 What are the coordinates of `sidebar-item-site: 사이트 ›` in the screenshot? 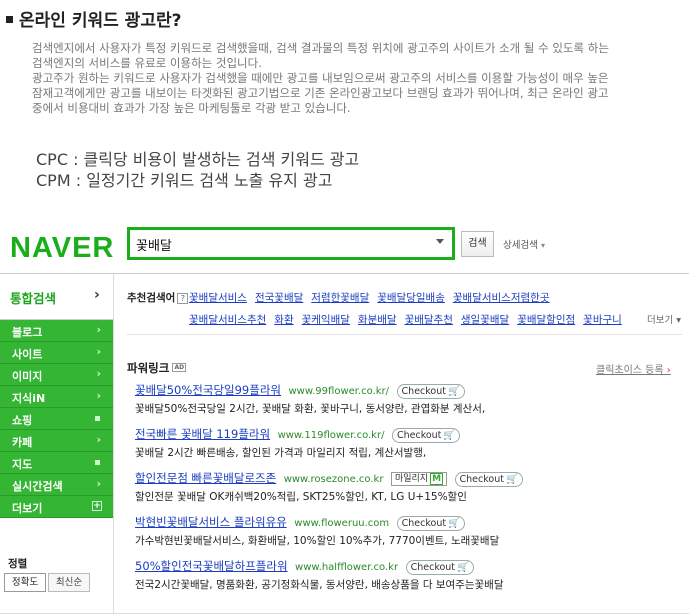 It's located at (56, 353).